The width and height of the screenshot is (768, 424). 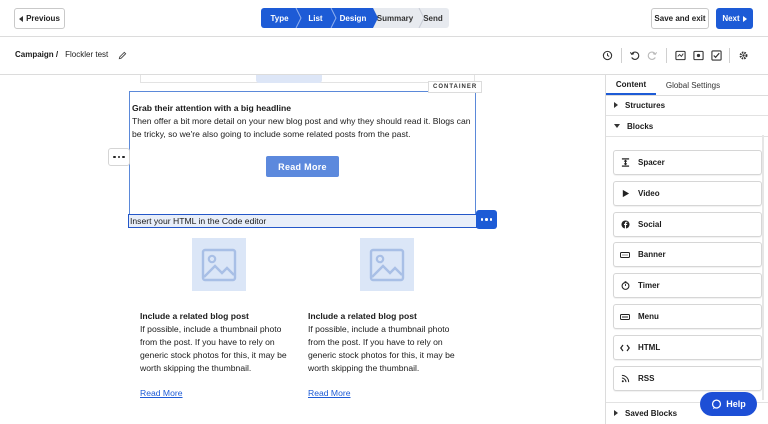 I want to click on block-label: Banner, so click(x=652, y=254).